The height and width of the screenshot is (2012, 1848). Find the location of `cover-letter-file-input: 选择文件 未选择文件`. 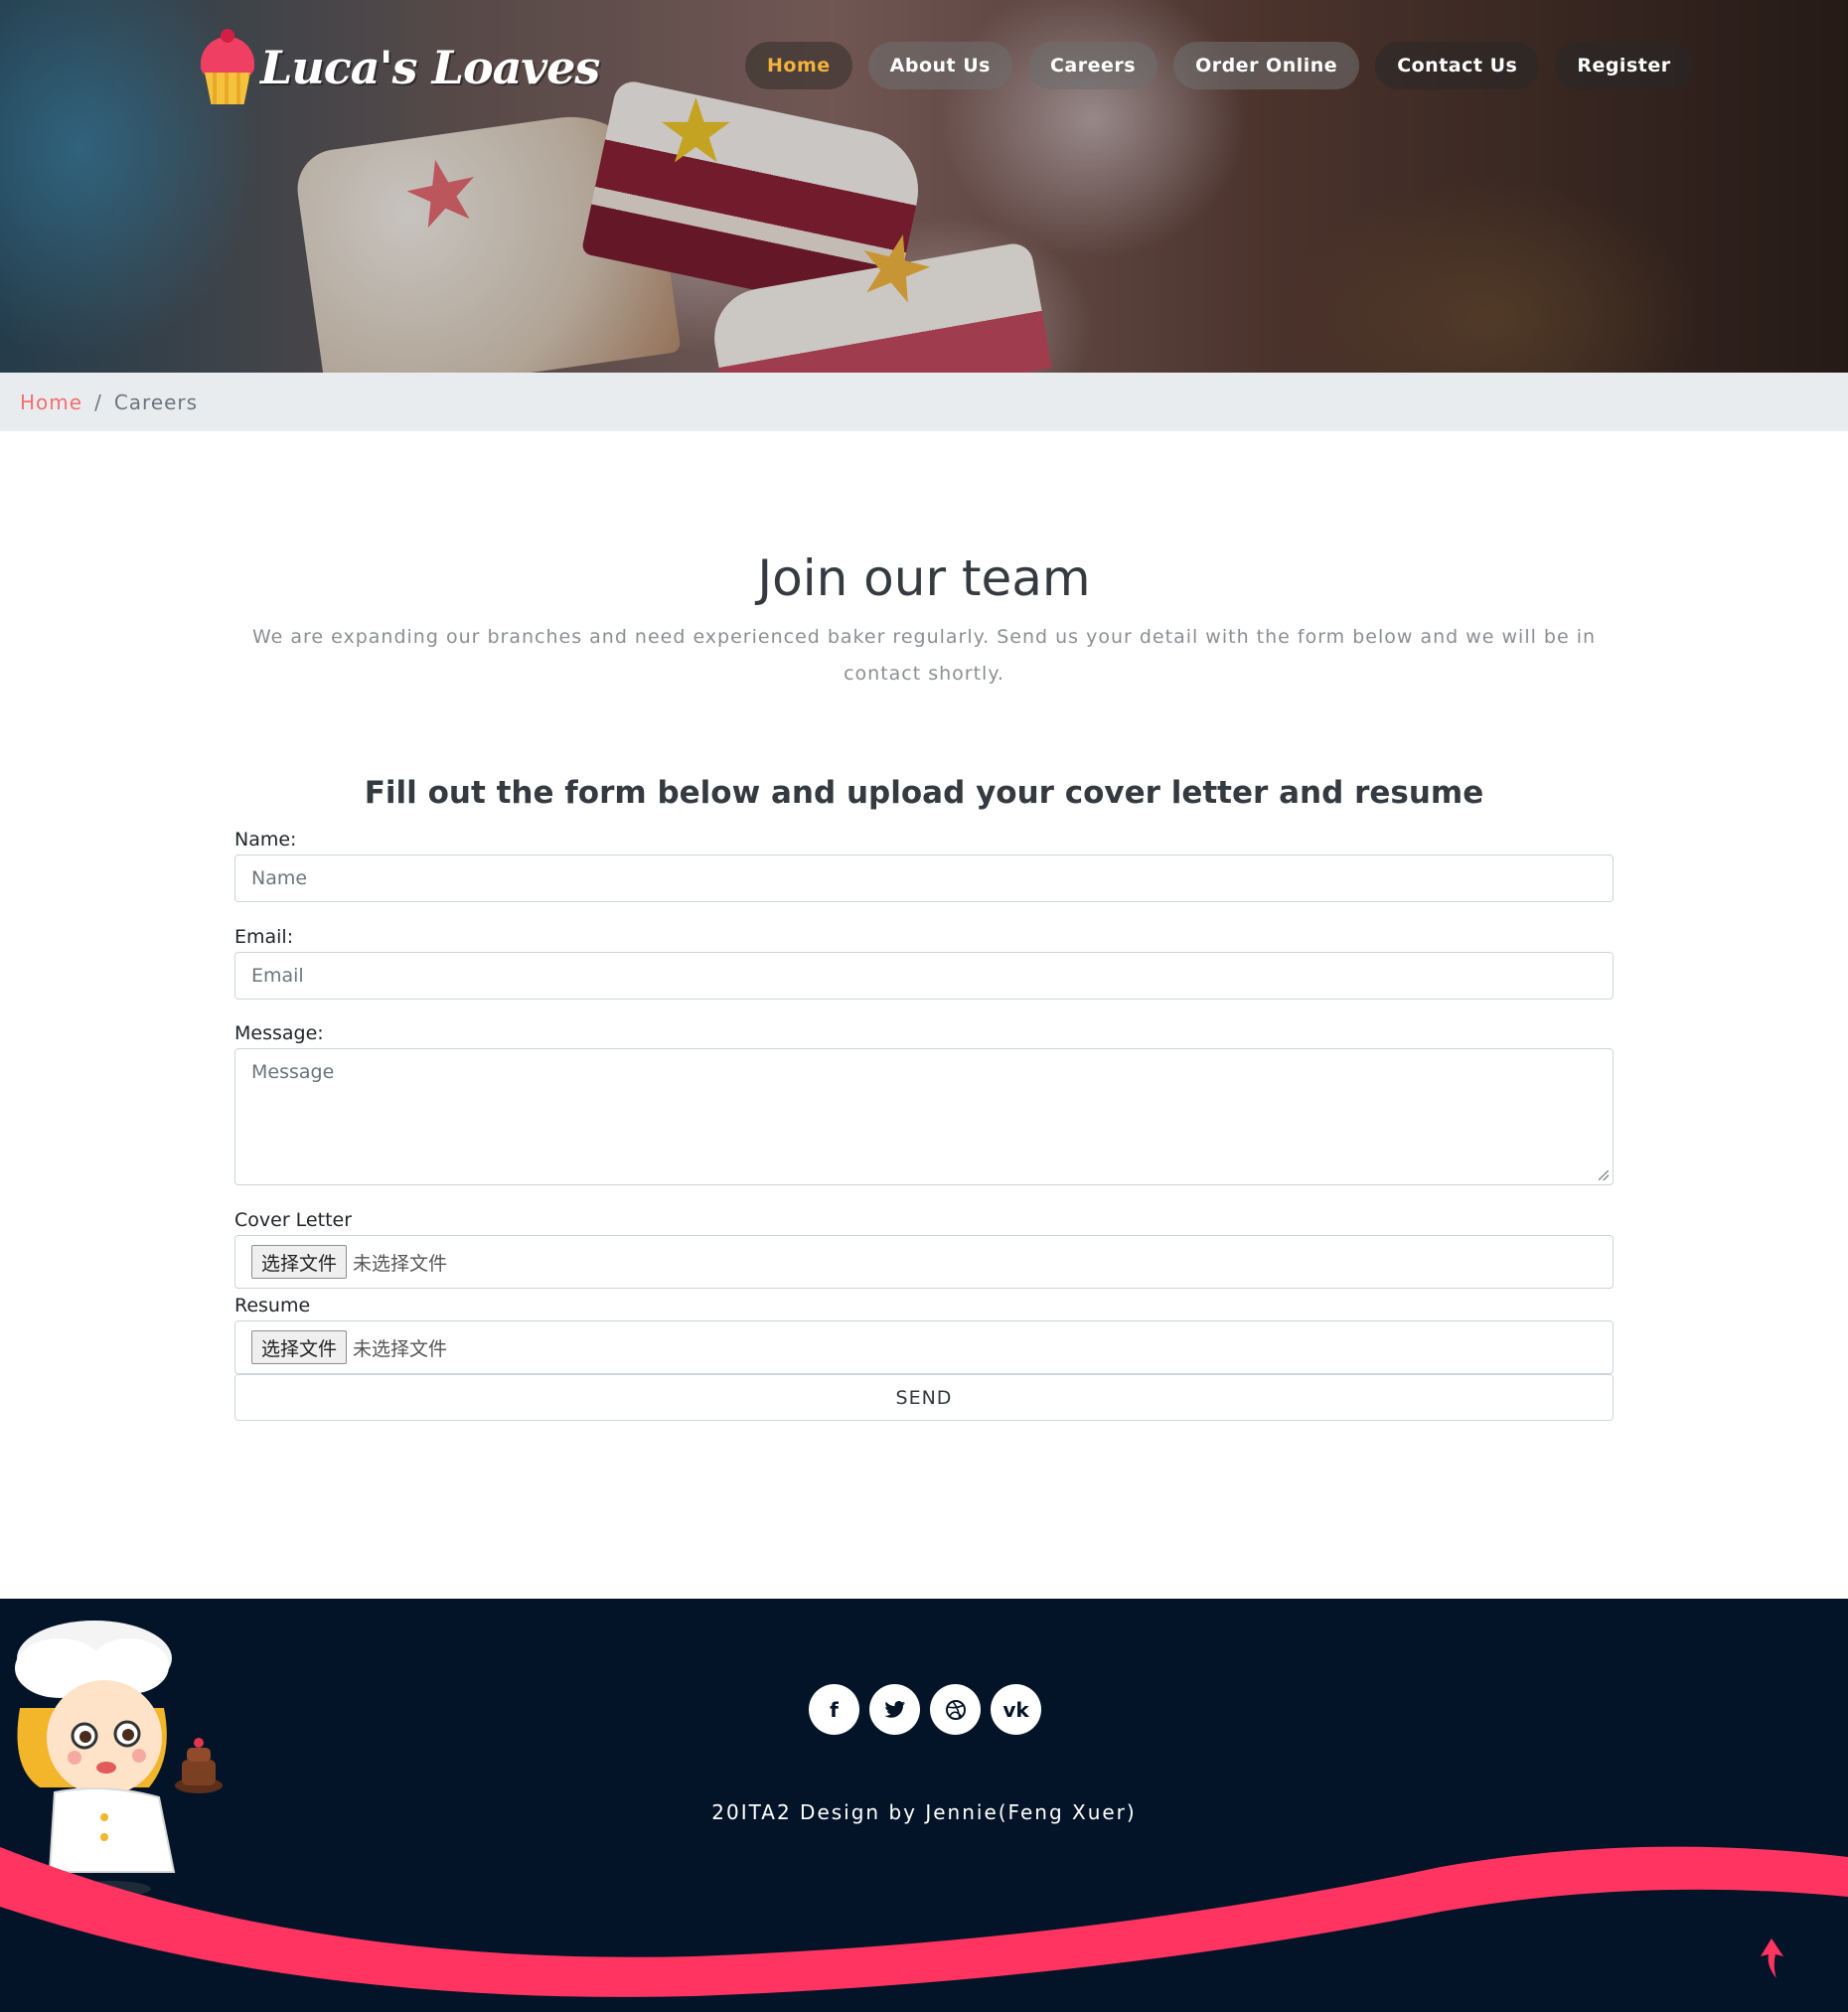

cover-letter-file-input: 选择文件 未选择文件 is located at coordinates (924, 1262).